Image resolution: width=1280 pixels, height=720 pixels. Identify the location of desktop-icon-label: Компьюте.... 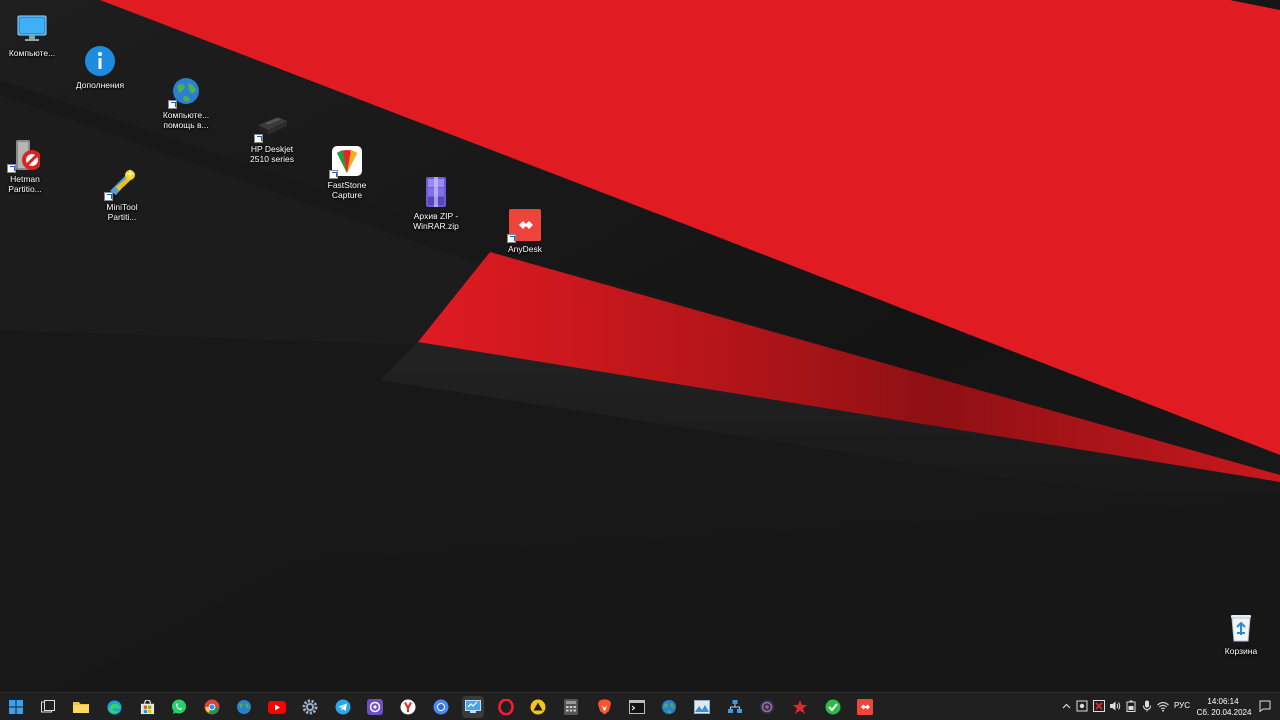
(32, 53).